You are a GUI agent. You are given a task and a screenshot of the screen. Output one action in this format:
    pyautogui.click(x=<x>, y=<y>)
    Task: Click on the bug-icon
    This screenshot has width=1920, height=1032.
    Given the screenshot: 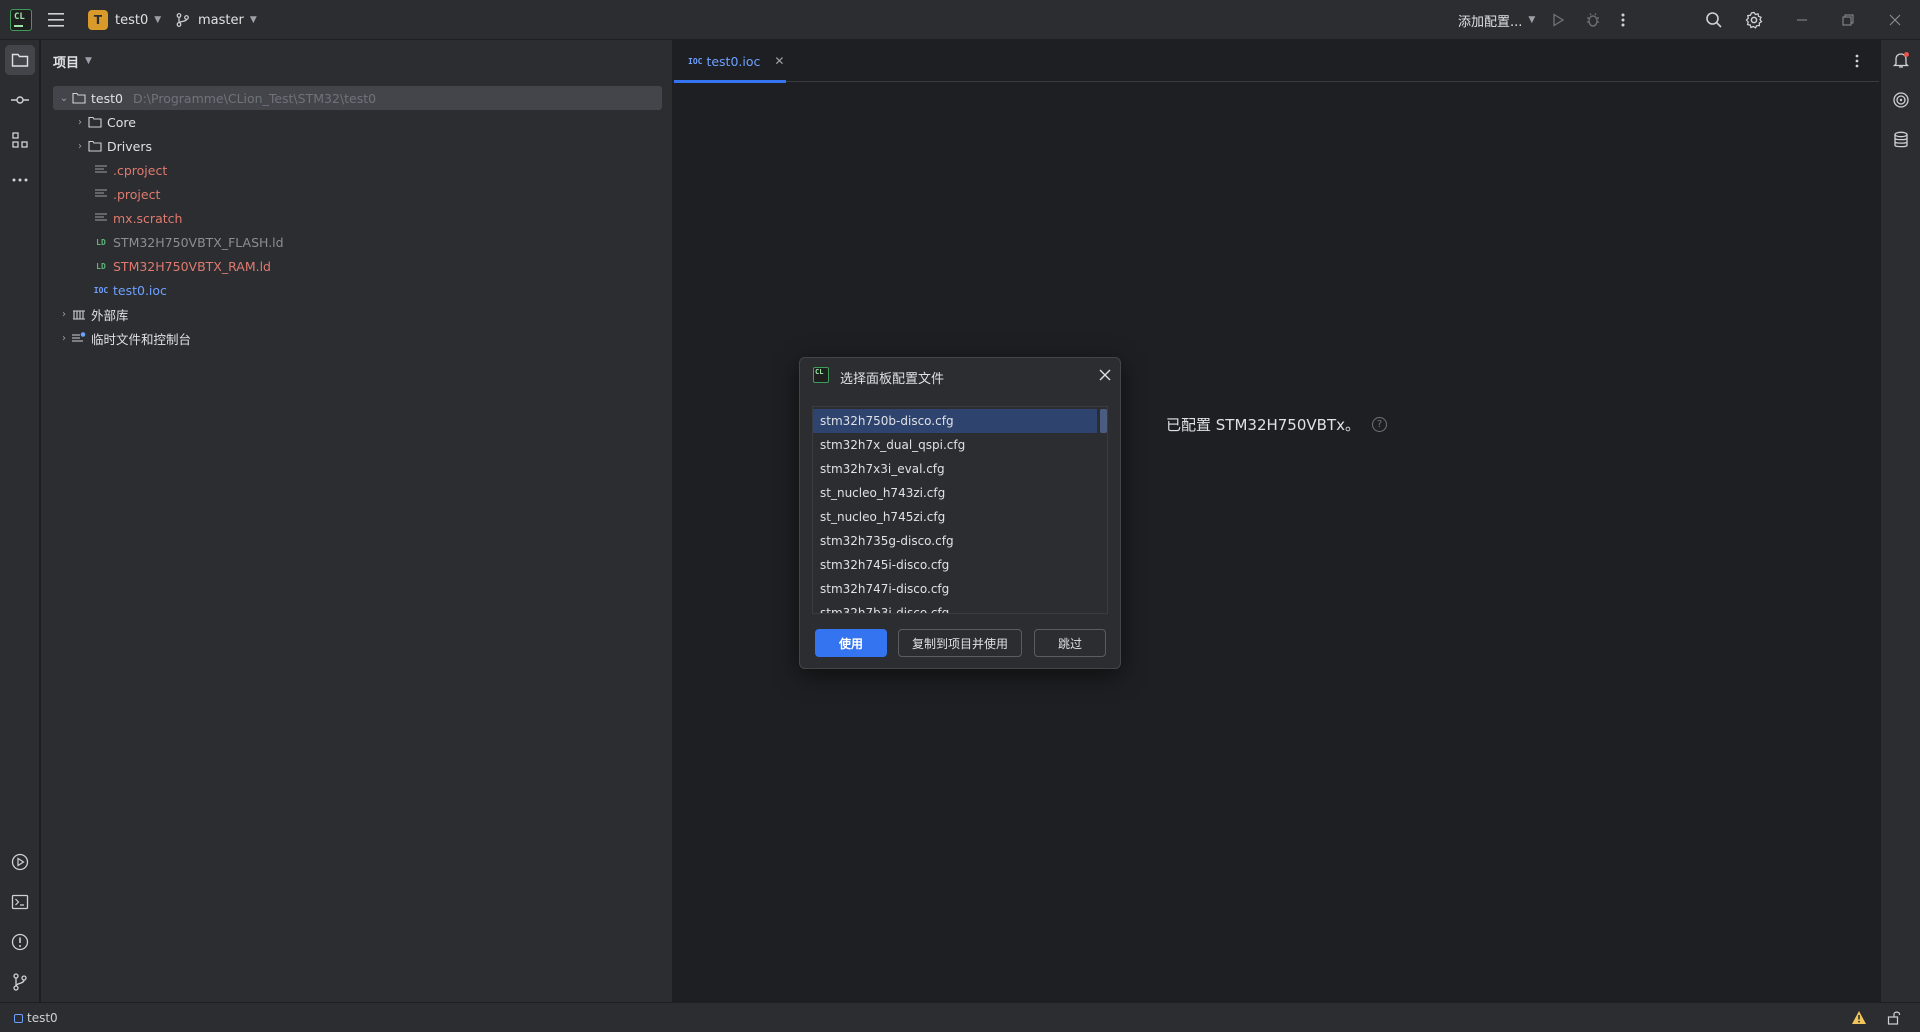 What is the action you would take?
    pyautogui.click(x=1593, y=20)
    